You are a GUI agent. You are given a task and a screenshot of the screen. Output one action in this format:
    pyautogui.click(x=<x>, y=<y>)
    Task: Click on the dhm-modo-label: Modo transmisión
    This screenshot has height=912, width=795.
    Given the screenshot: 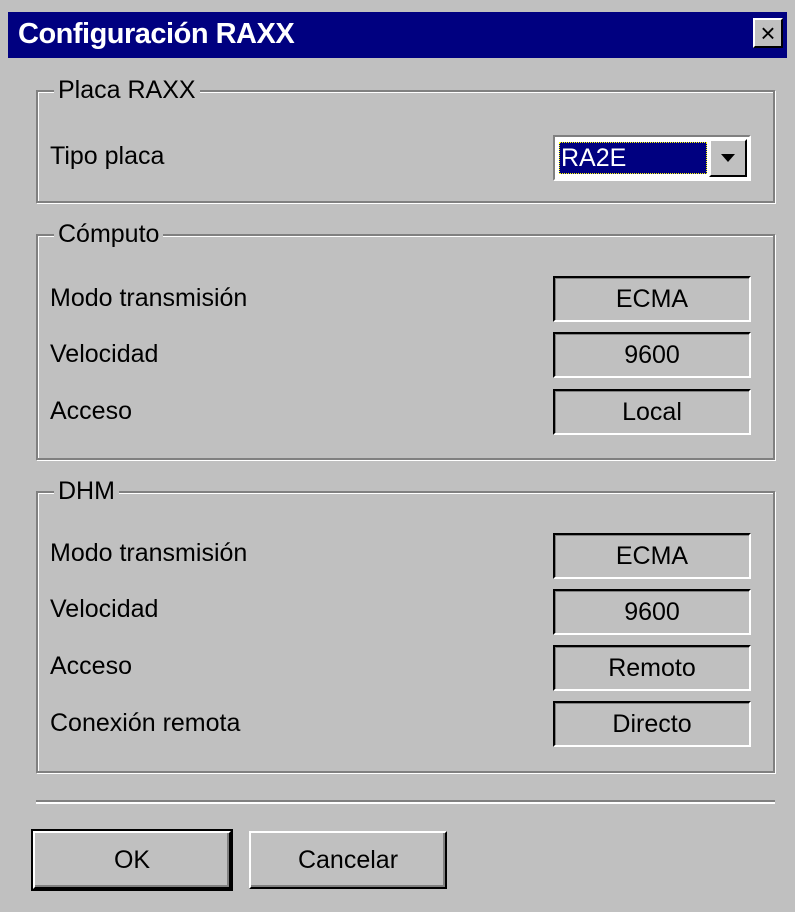 What is the action you would take?
    pyautogui.click(x=149, y=553)
    